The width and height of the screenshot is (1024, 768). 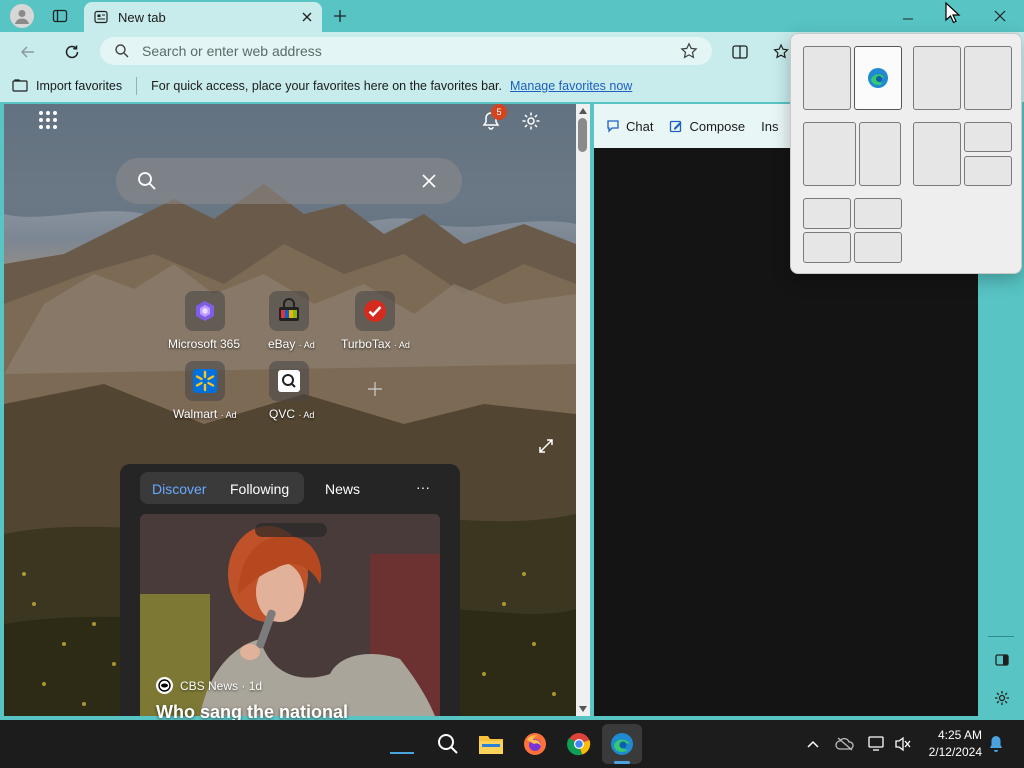 What do you see at coordinates (142, 17) in the screenshot?
I see `tab-title: New tab` at bounding box center [142, 17].